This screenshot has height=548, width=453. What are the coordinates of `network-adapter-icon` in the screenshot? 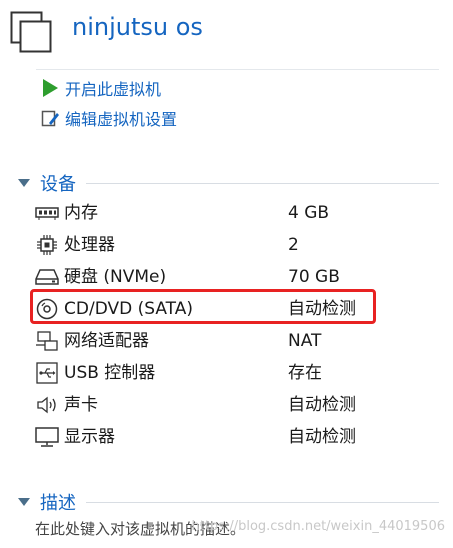 It's located at (47, 341).